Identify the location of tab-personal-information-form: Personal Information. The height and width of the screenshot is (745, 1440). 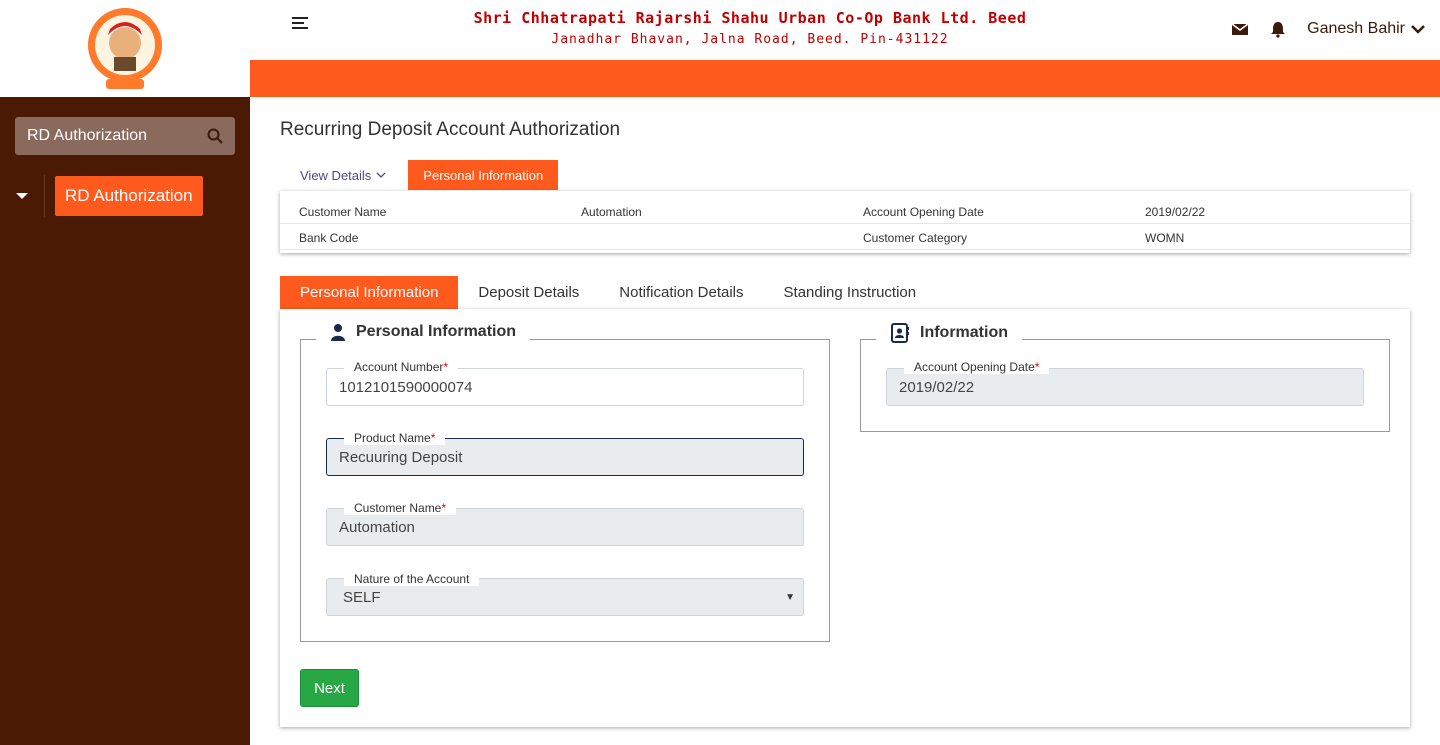
(369, 292).